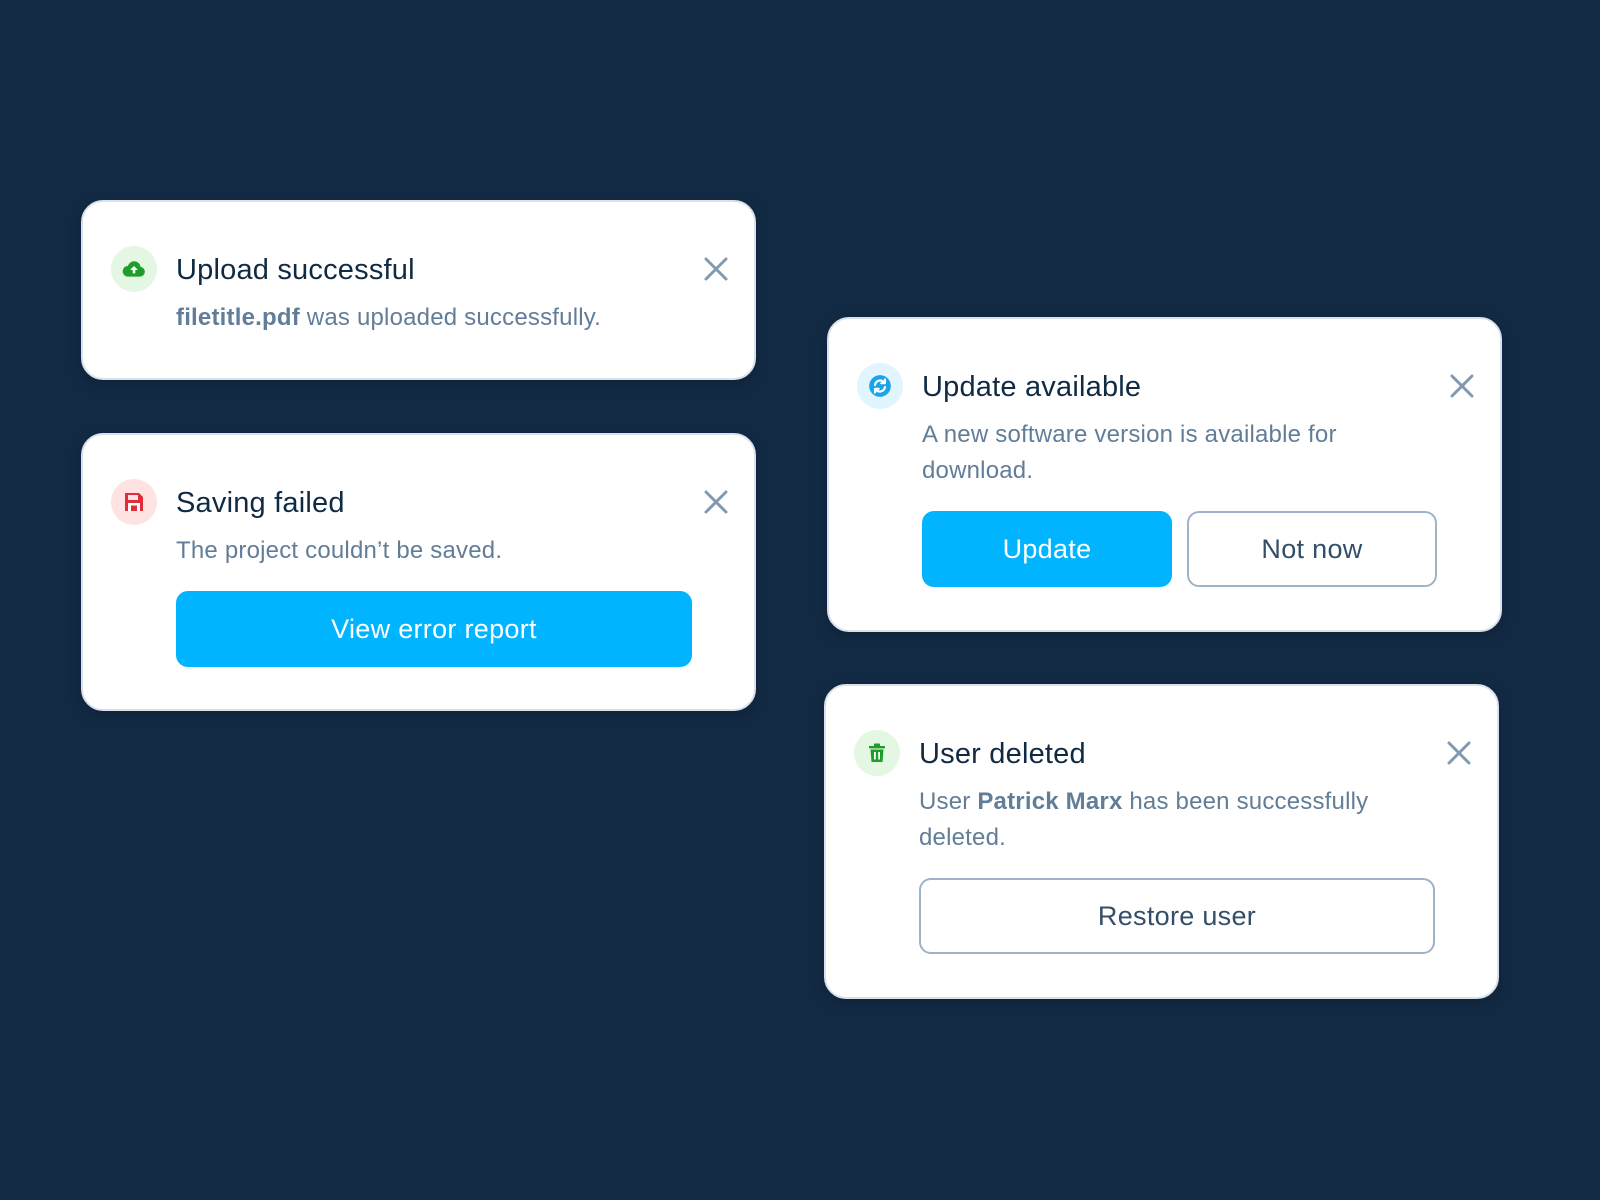 Image resolution: width=1600 pixels, height=1200 pixels. Describe the element at coordinates (1050, 801) in the screenshot. I see `user-name: Patrick Marx` at that location.